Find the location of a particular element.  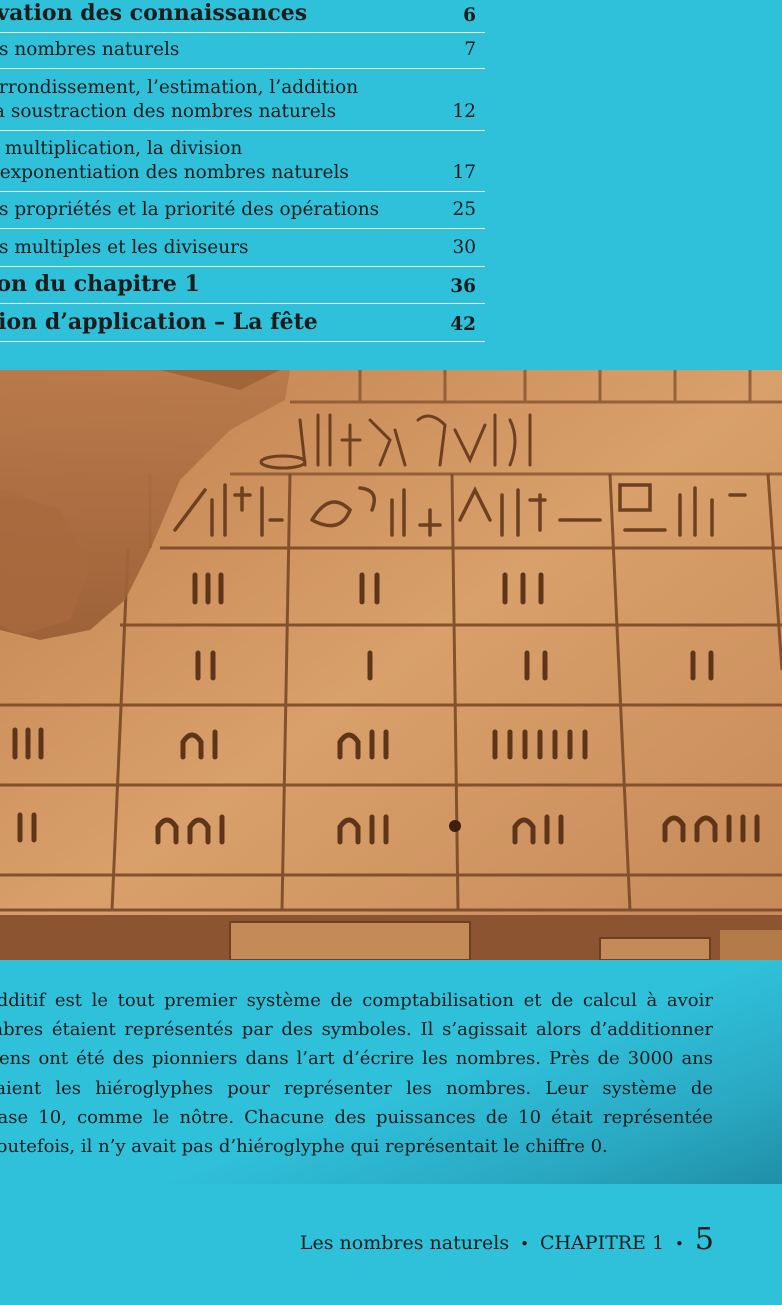

toc-entry: ion du chapitre 1 36 is located at coordinates (242, 285).